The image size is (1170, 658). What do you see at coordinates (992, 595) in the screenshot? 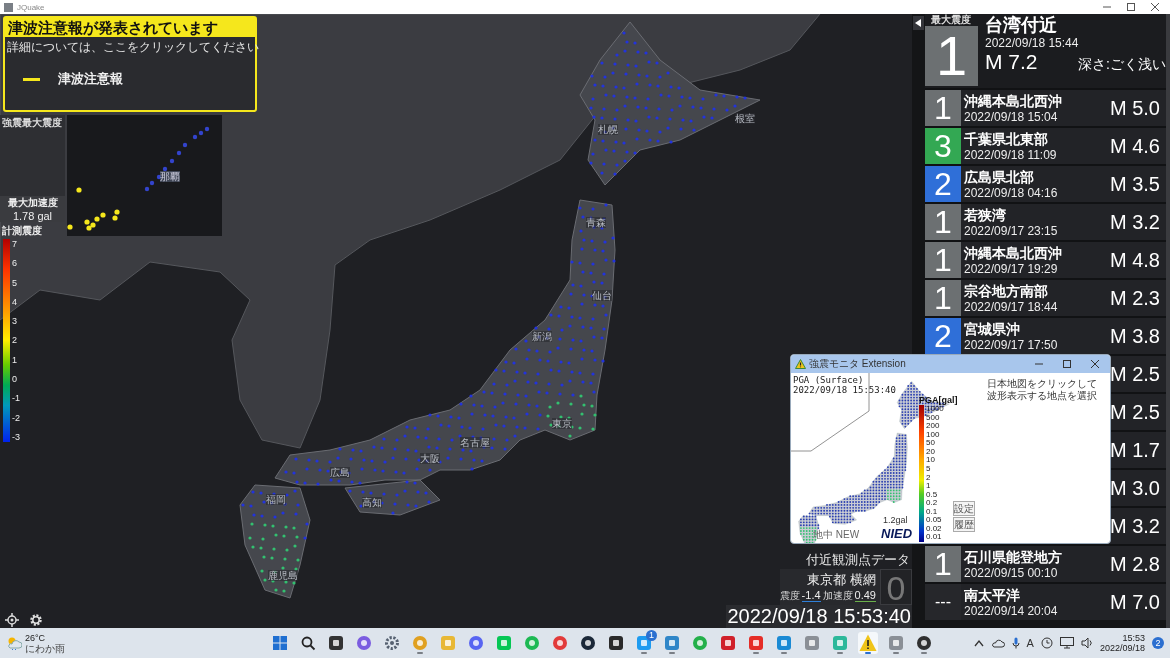
I see `epicenter-name: 南太平洋` at bounding box center [992, 595].